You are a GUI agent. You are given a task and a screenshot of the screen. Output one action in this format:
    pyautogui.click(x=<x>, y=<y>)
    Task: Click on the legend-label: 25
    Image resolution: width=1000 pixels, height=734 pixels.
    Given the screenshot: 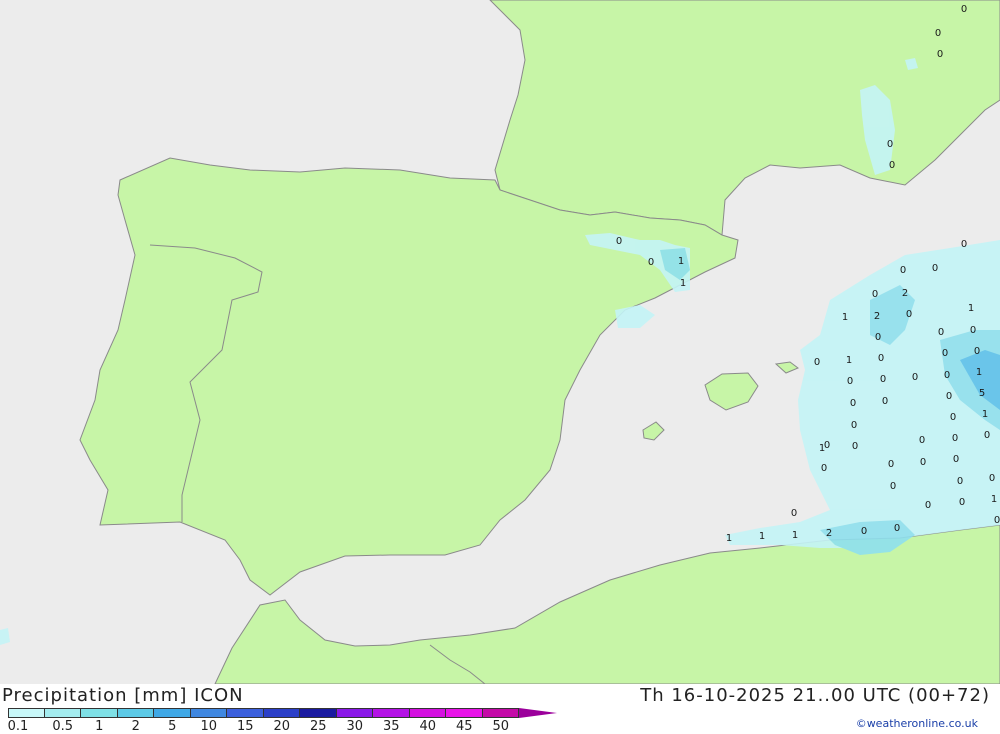 What is the action you would take?
    pyautogui.click(x=318, y=726)
    